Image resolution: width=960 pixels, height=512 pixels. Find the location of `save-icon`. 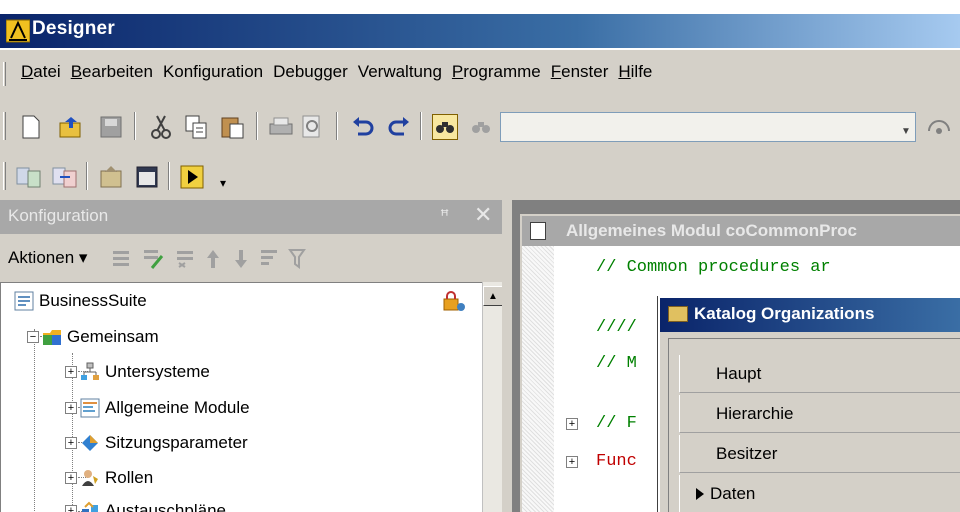

save-icon is located at coordinates (111, 127).